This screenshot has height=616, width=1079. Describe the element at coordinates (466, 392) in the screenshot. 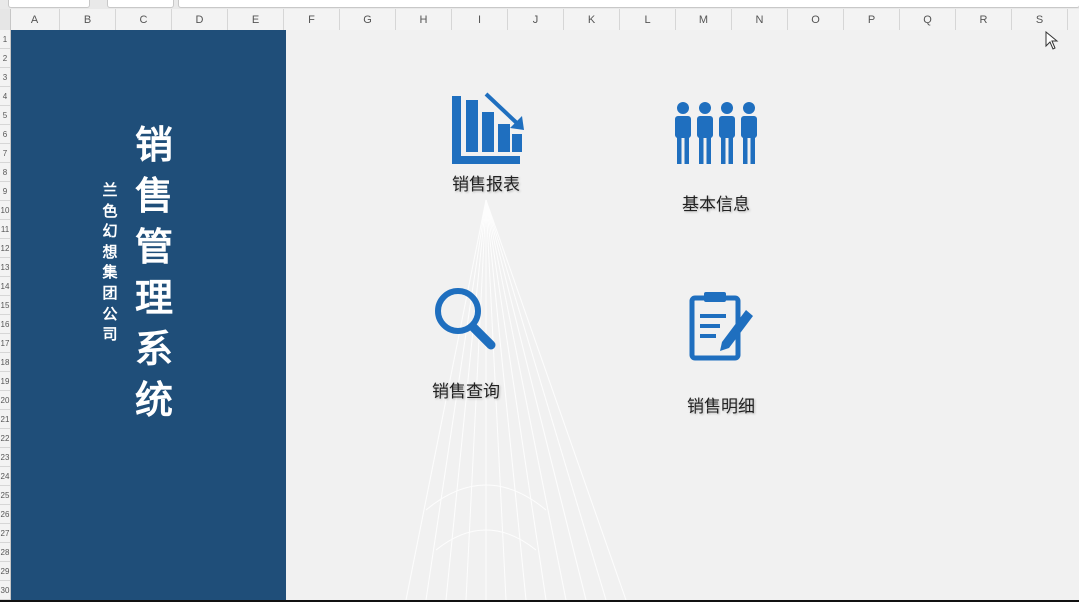

I see `sales-query-label: 销售查询` at that location.